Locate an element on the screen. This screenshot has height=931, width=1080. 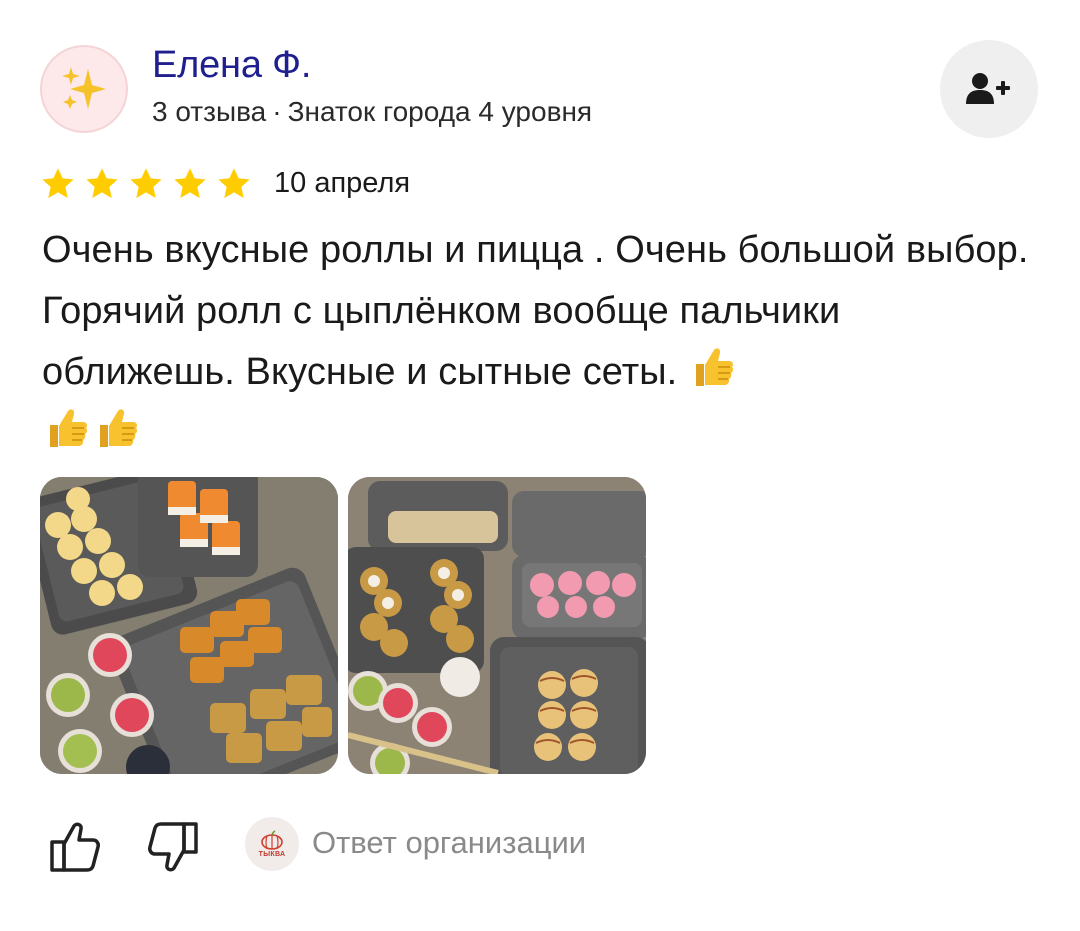
org-logo-text: ТЫКВА is located at coordinates (272, 854).